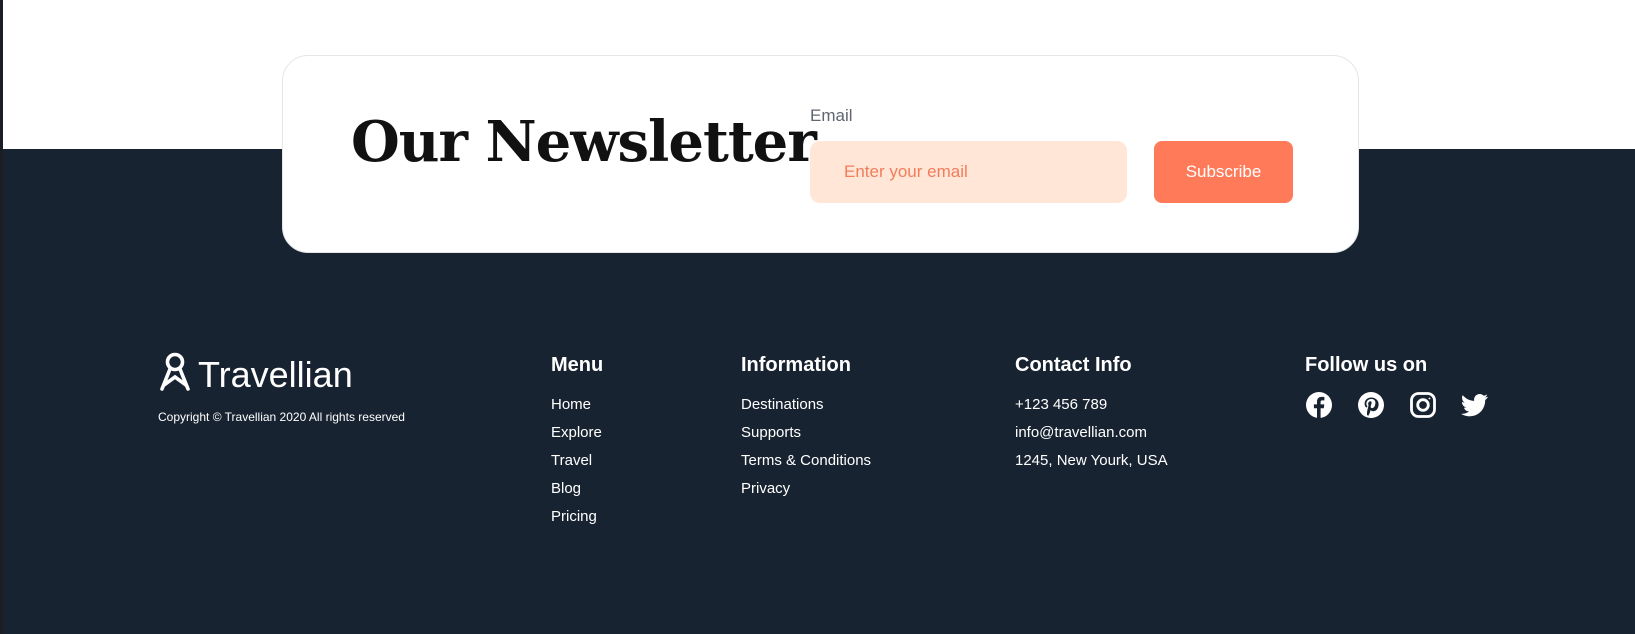 The height and width of the screenshot is (634, 1635). I want to click on facebook-icon, so click(1319, 405).